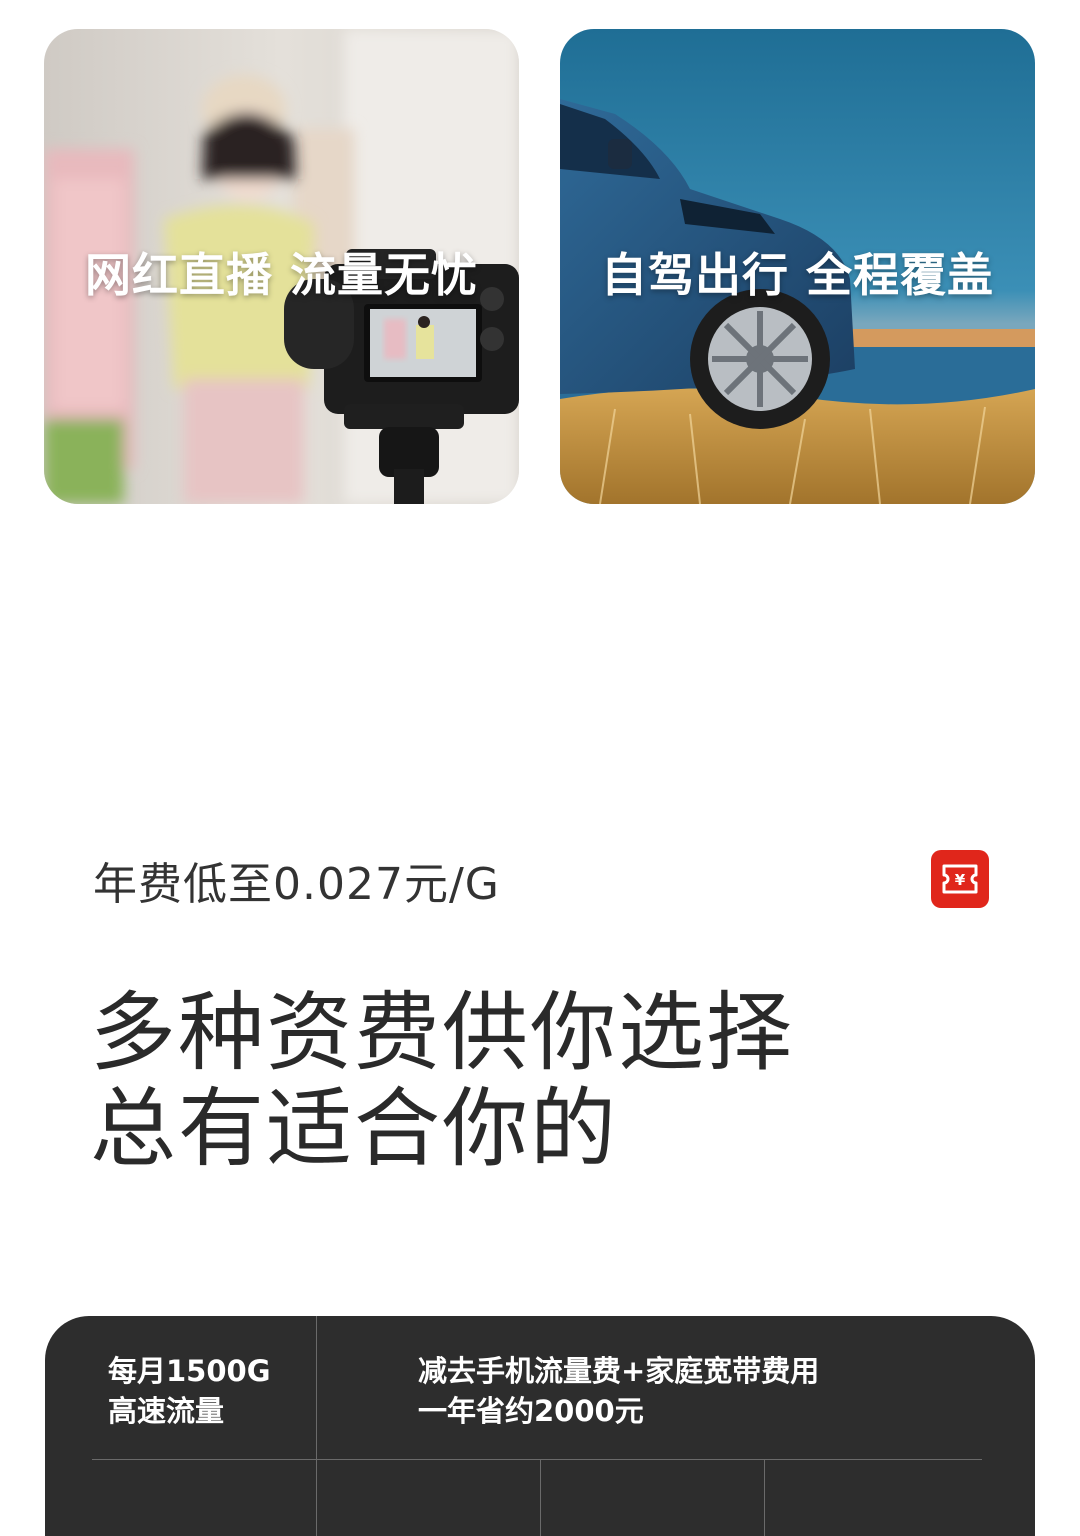 The width and height of the screenshot is (1080, 1536). I want to click on yuan-ticket-icon: ¥, so click(960, 879).